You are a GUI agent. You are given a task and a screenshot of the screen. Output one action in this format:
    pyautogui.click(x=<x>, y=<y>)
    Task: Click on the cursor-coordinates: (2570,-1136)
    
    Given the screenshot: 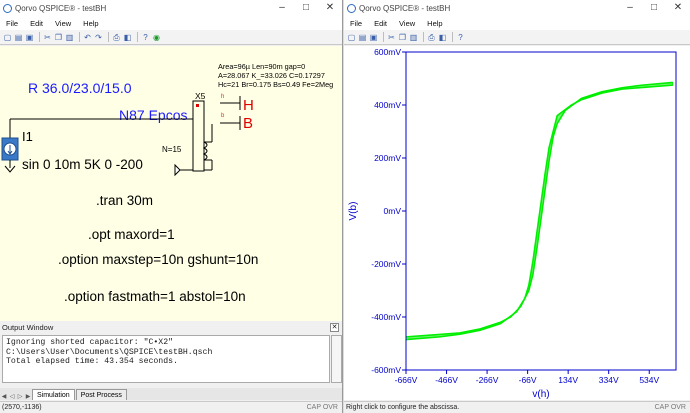 What is the action you would take?
    pyautogui.click(x=22, y=407)
    